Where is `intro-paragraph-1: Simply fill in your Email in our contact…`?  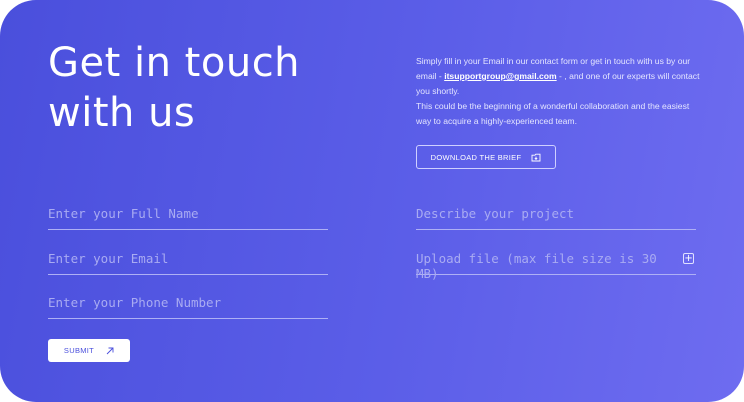
intro-paragraph-1: Simply fill in your Email in our contact… is located at coordinates (561, 76).